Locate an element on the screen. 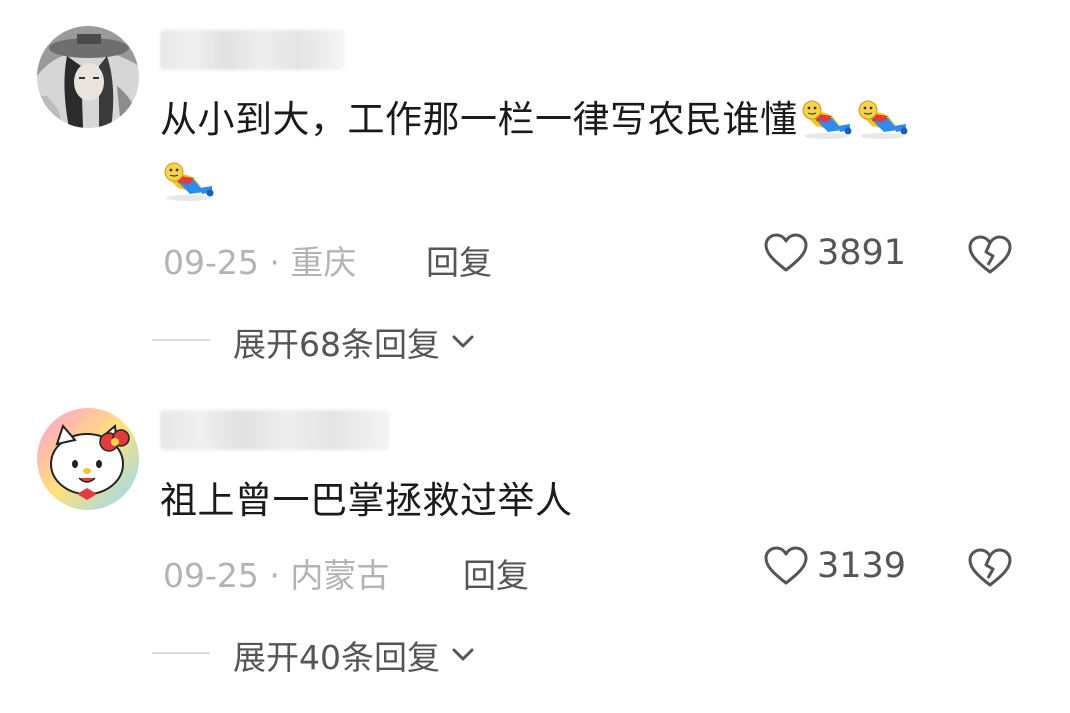  expand-replies-label: 展开40条回复 is located at coordinates (336, 657).